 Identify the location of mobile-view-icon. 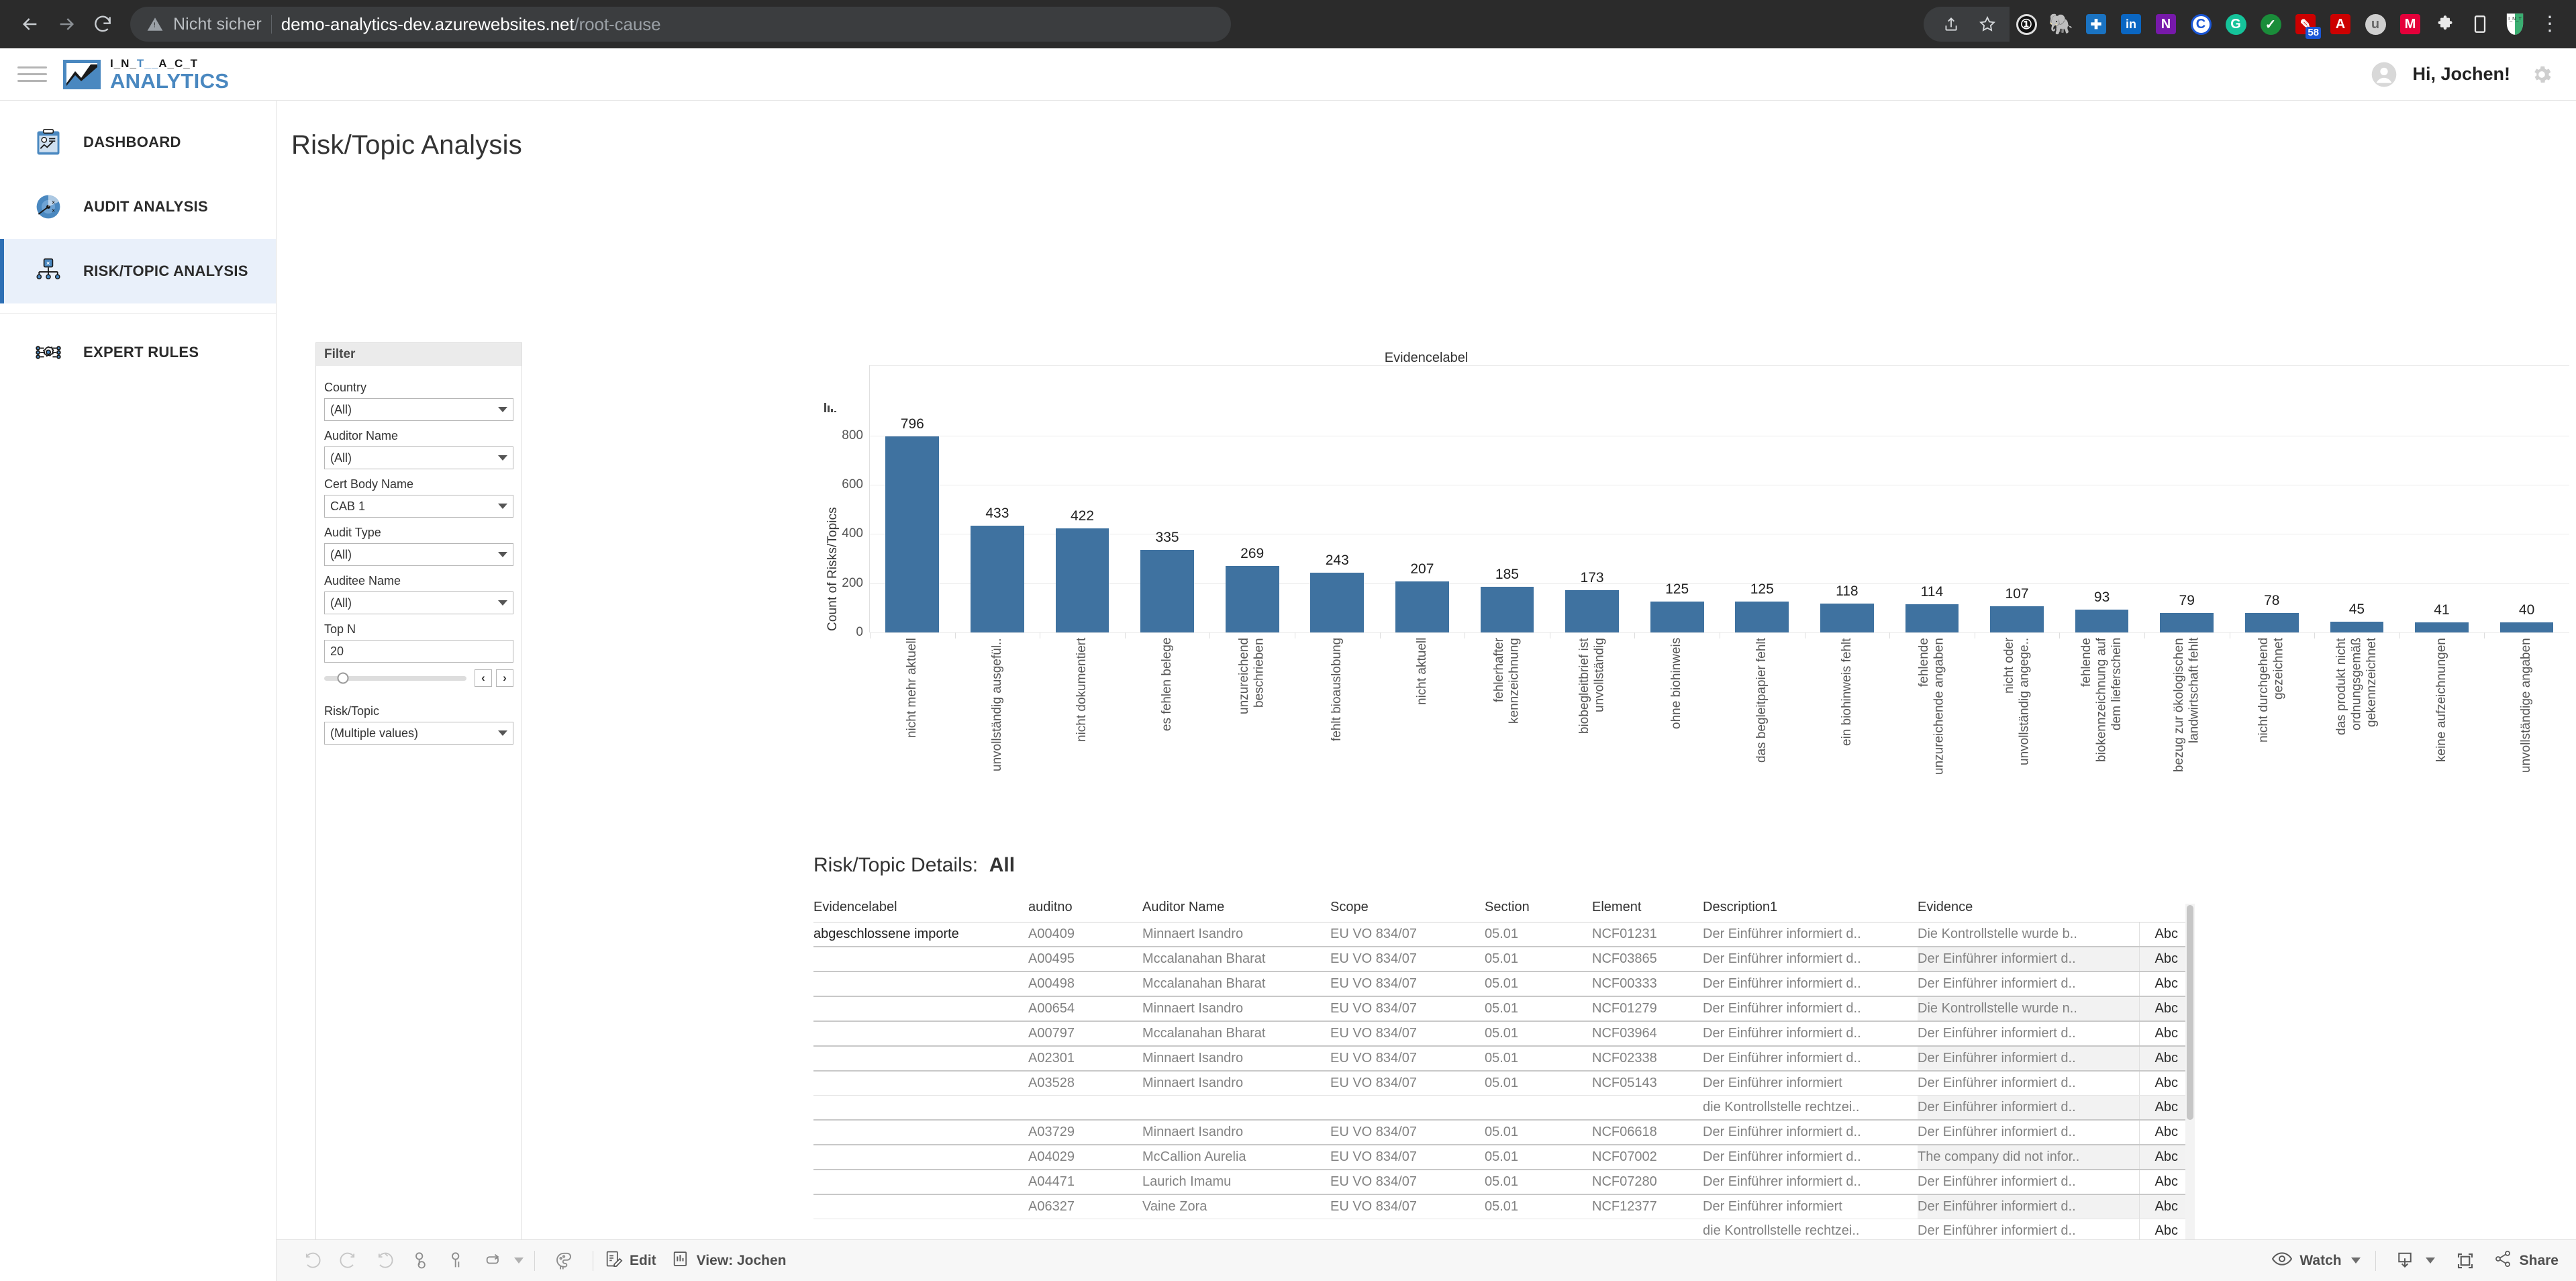
(2480, 25).